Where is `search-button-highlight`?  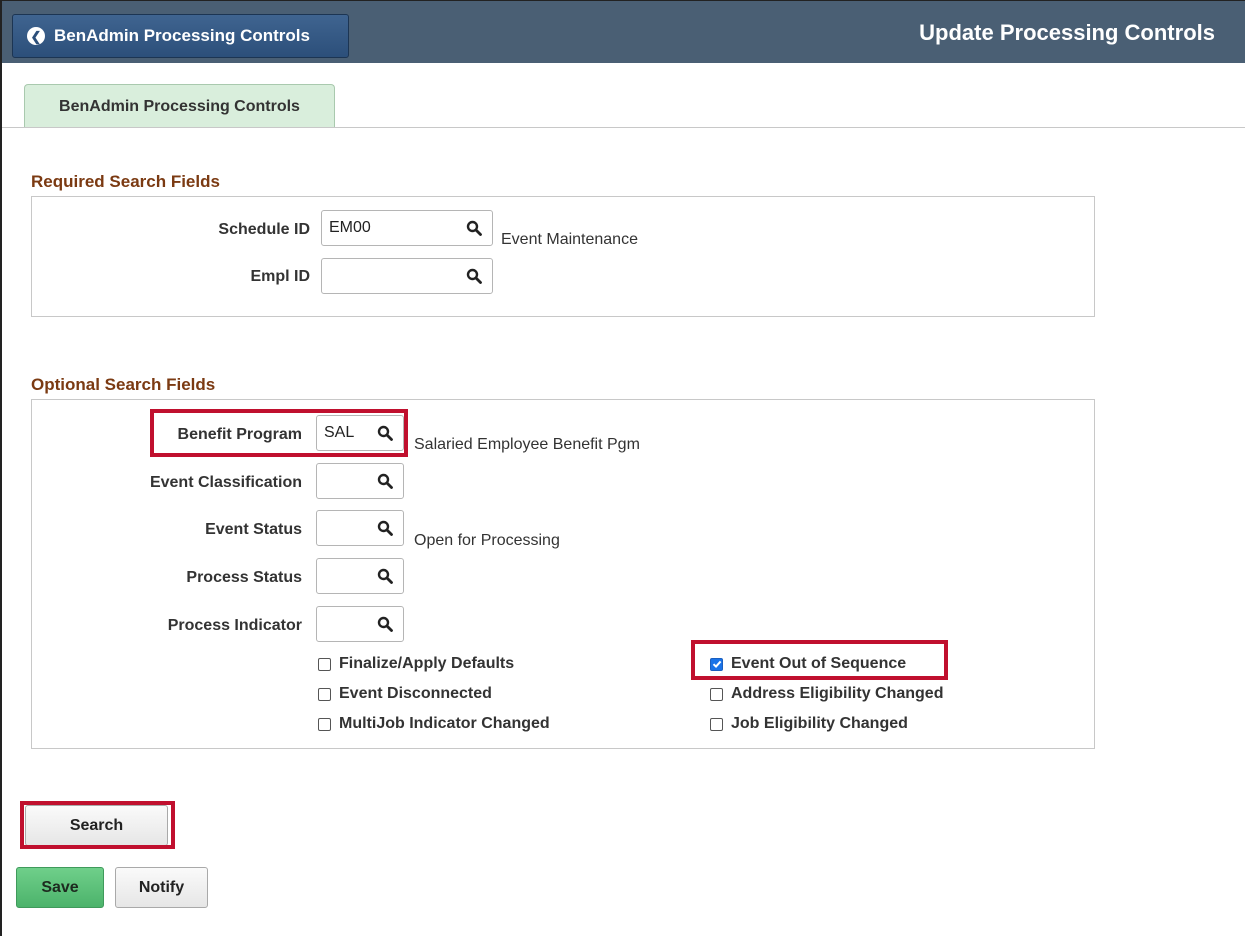
search-button-highlight is located at coordinates (97, 825).